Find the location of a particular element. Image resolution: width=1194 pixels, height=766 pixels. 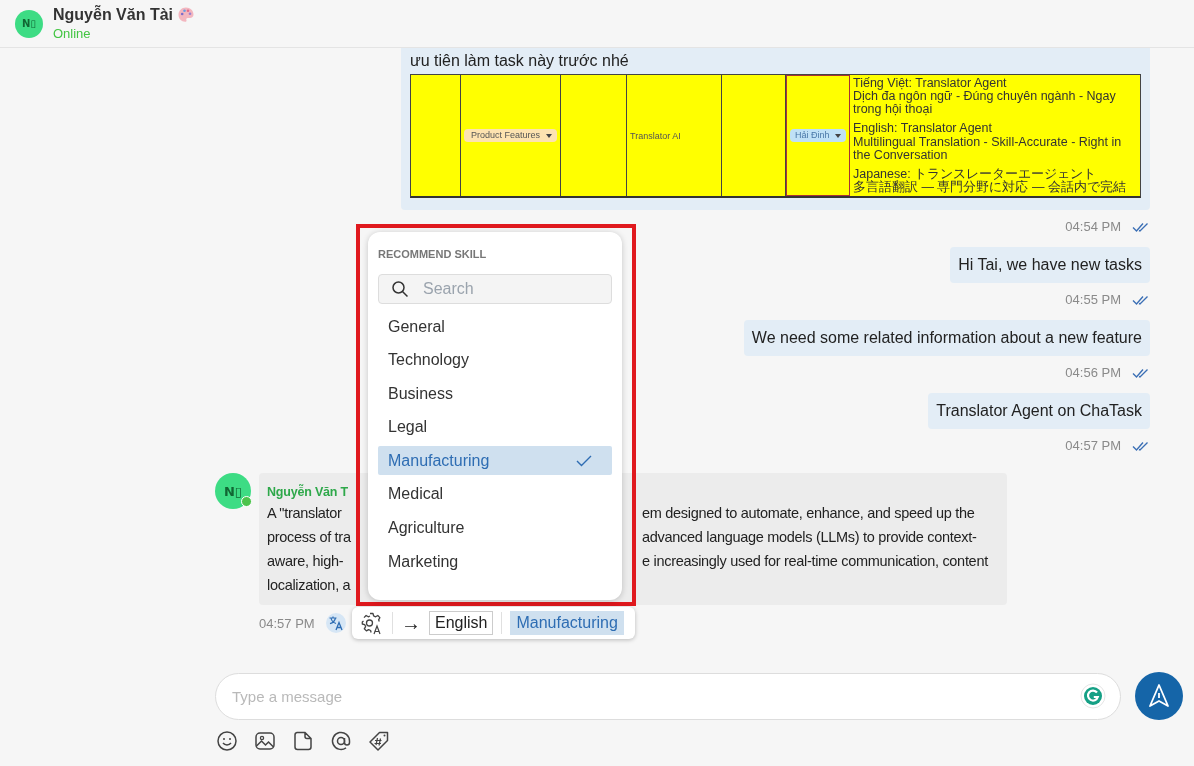

menu-item: Marketing is located at coordinates (495, 562).